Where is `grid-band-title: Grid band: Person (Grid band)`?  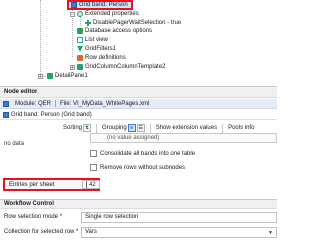 grid-band-title: Grid band: Person (Grid band) is located at coordinates (138, 115).